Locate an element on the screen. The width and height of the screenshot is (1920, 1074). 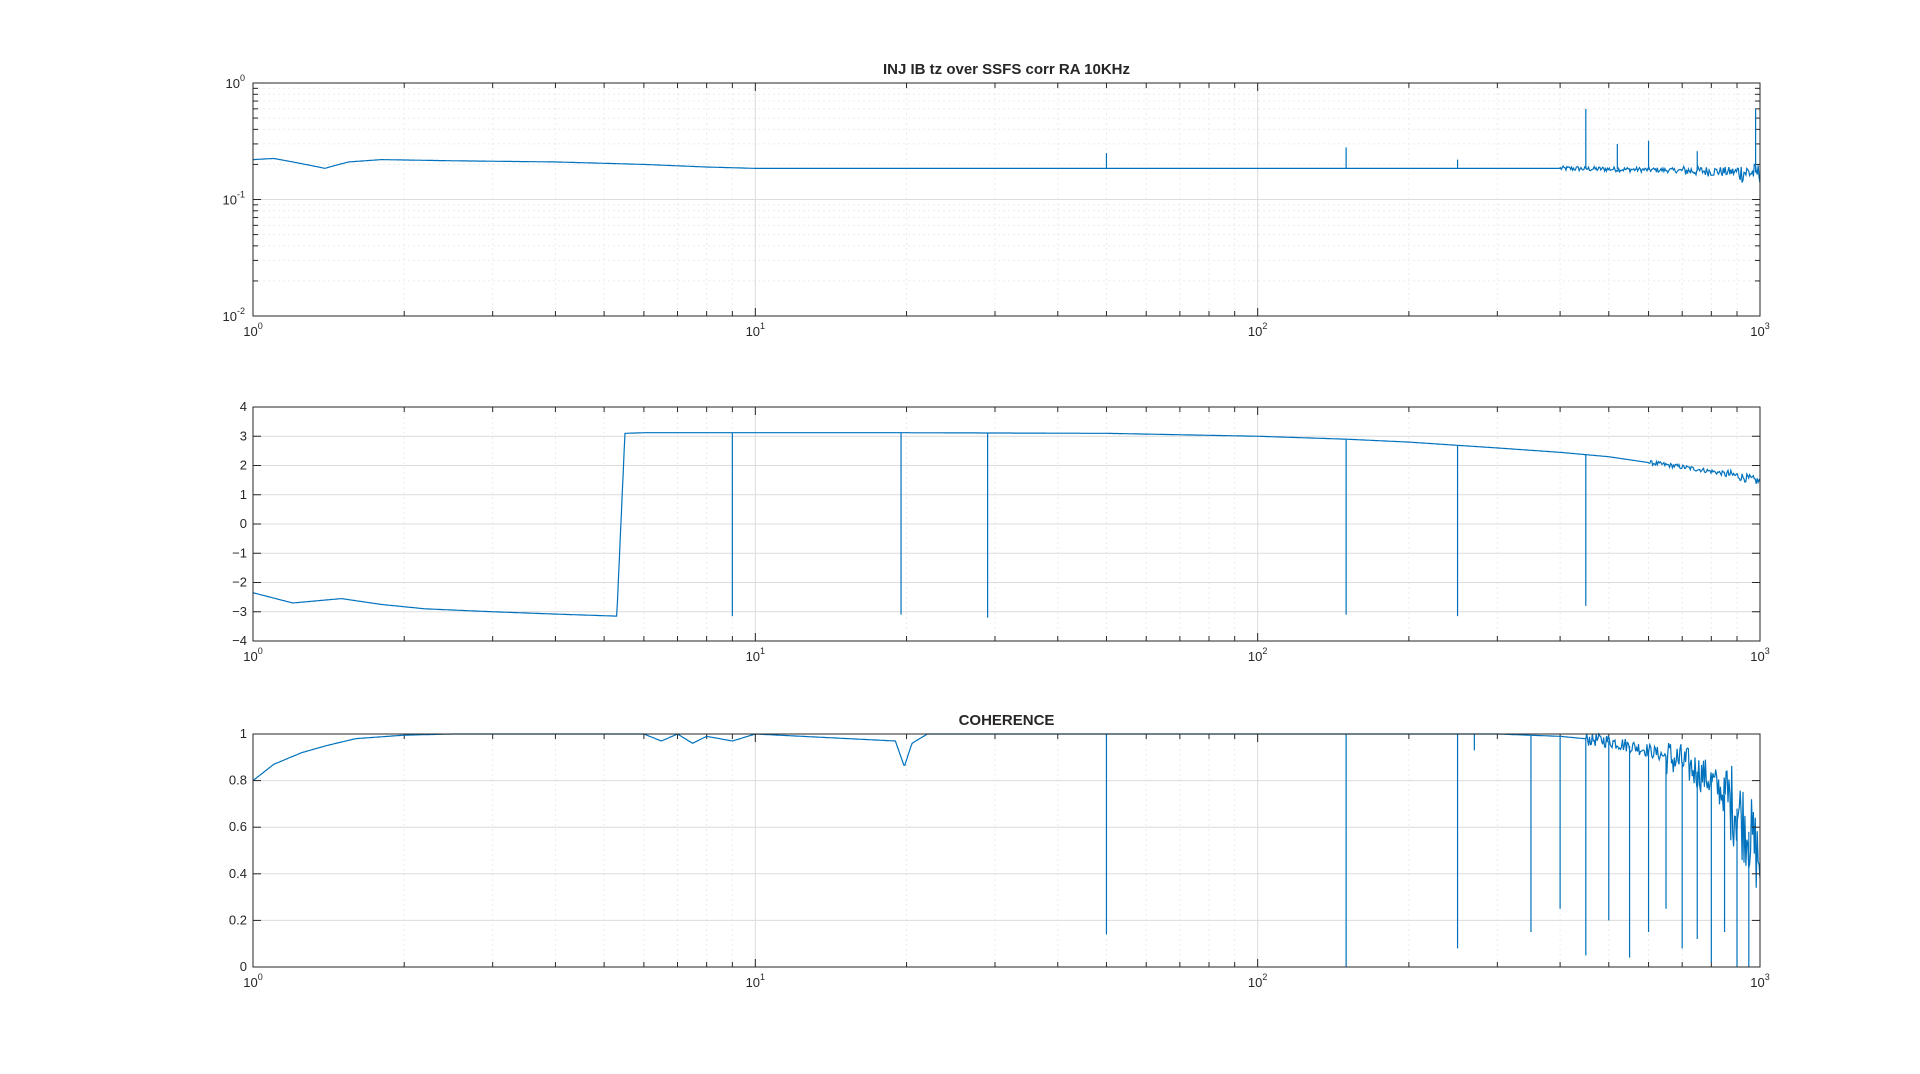
y-tick-label: −1 is located at coordinates (239, 552).